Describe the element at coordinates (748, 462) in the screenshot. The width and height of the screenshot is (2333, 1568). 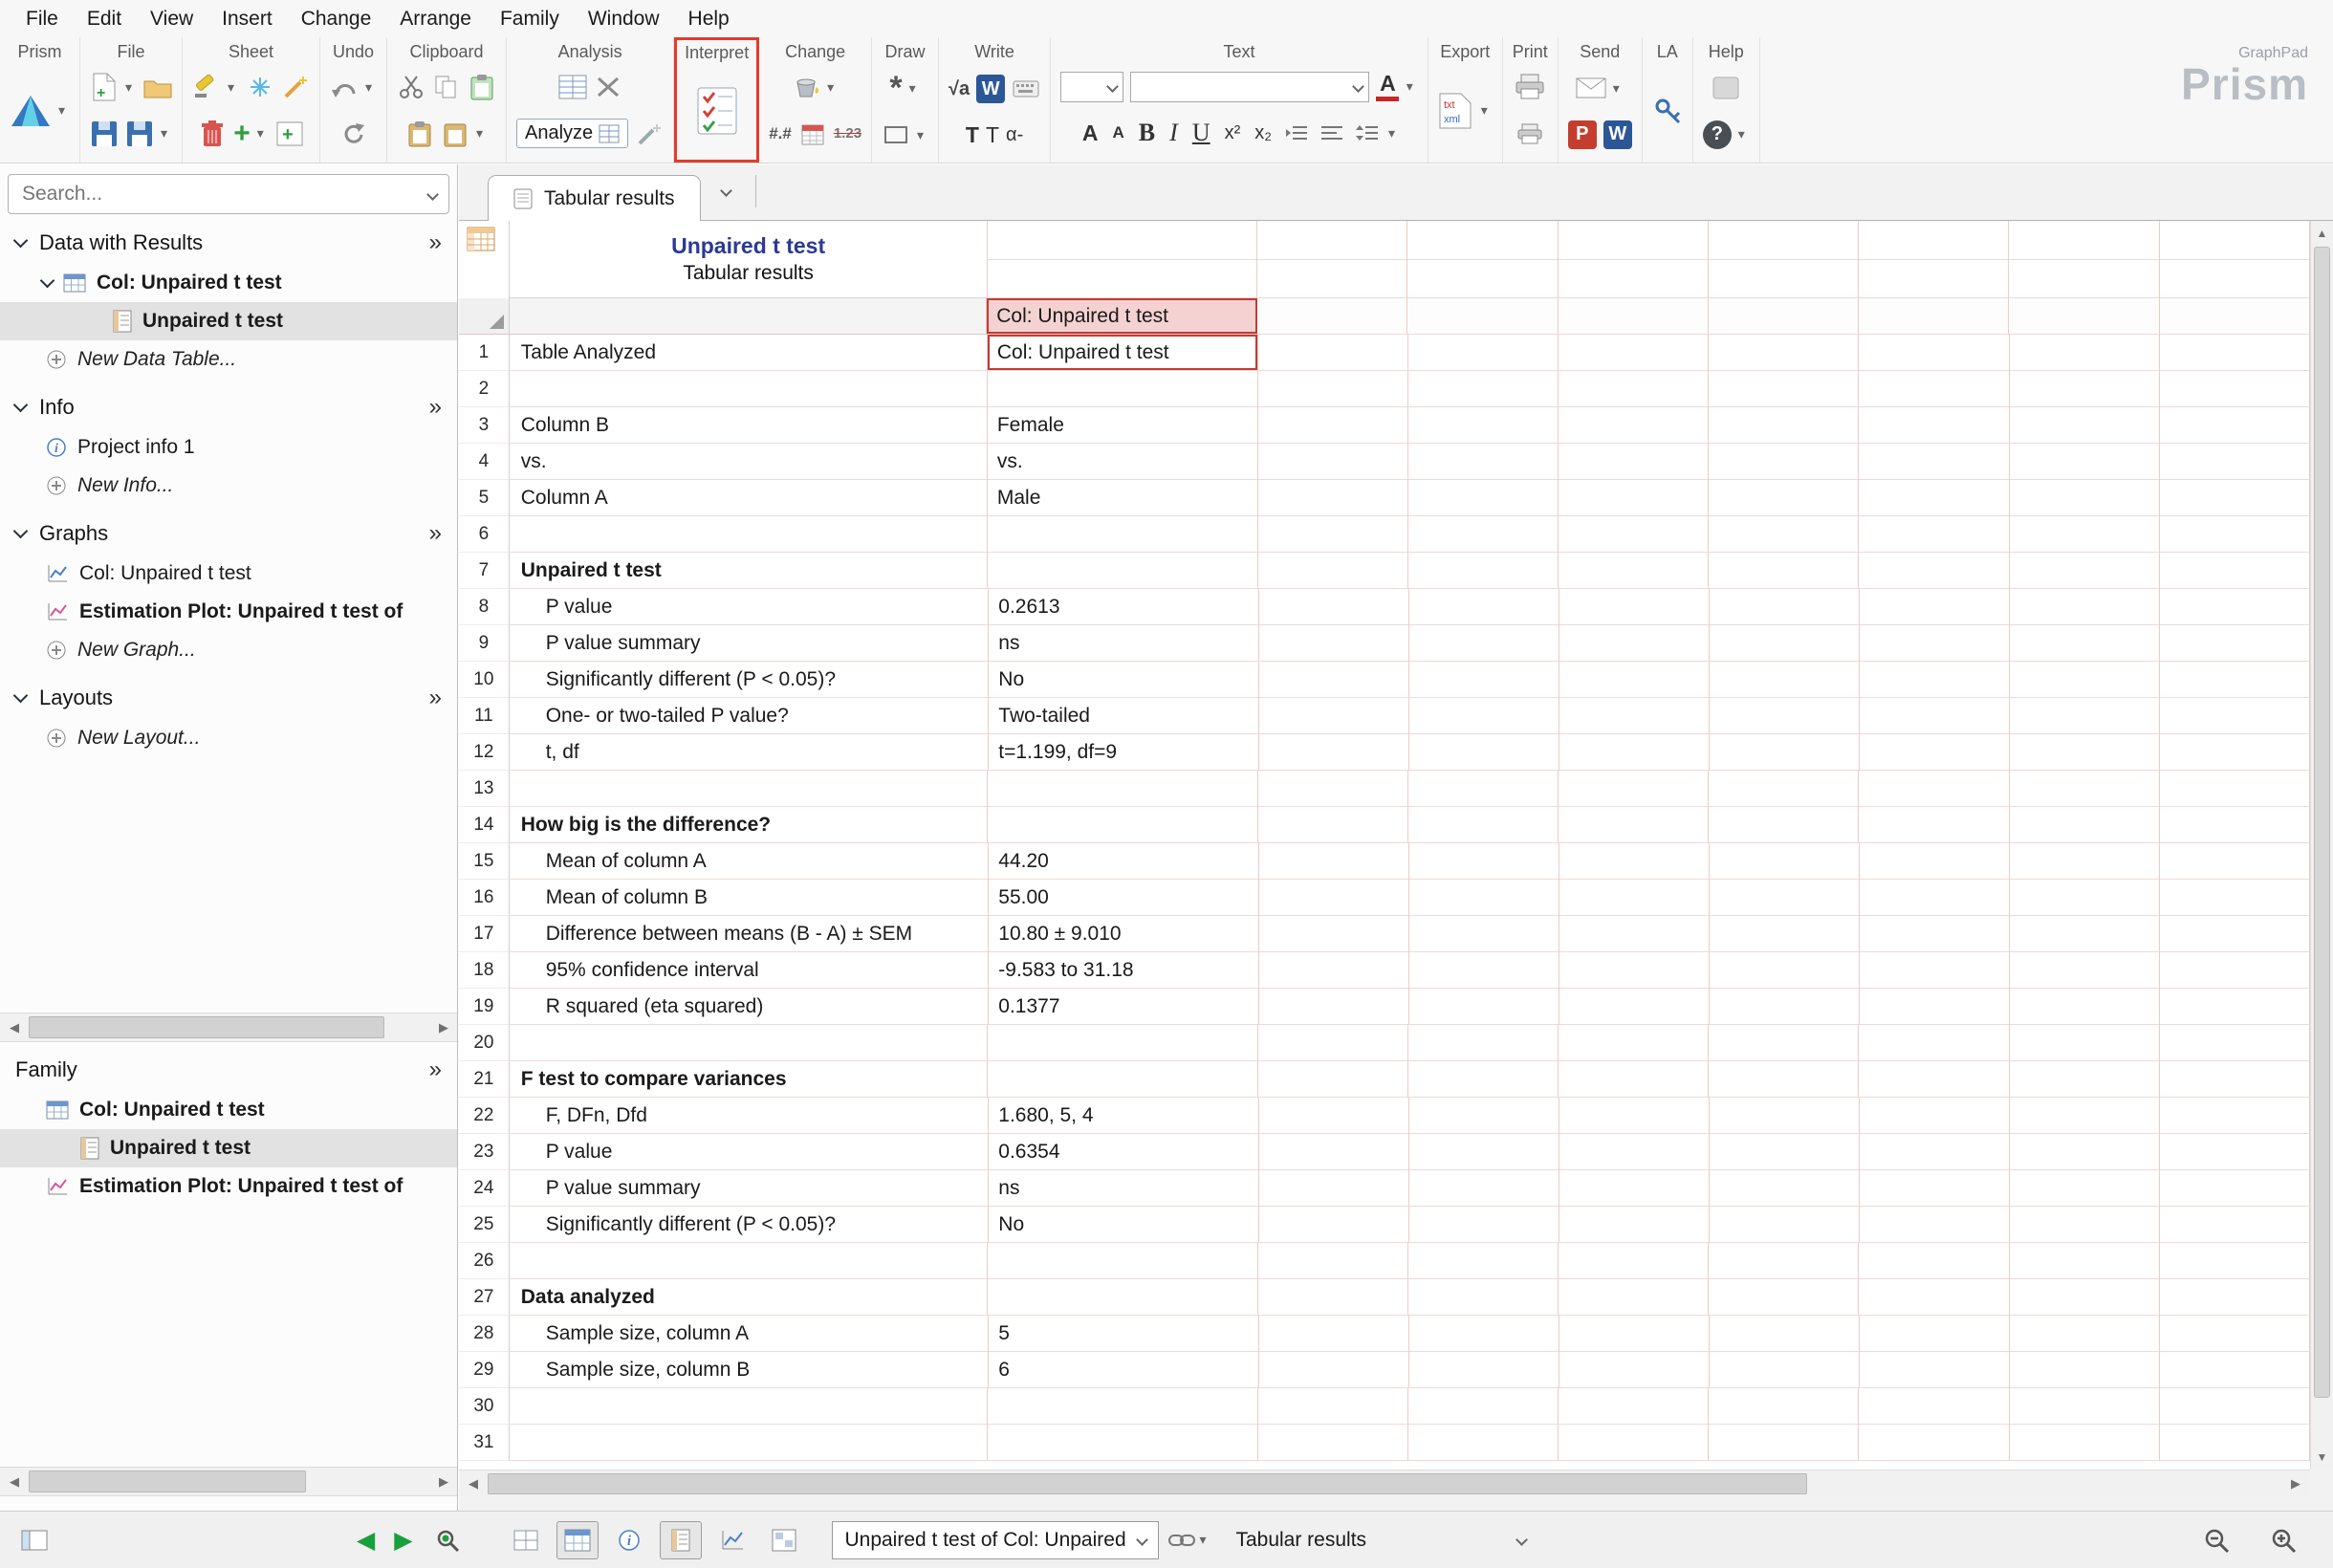
I see `row-label-cell: vs.` at that location.